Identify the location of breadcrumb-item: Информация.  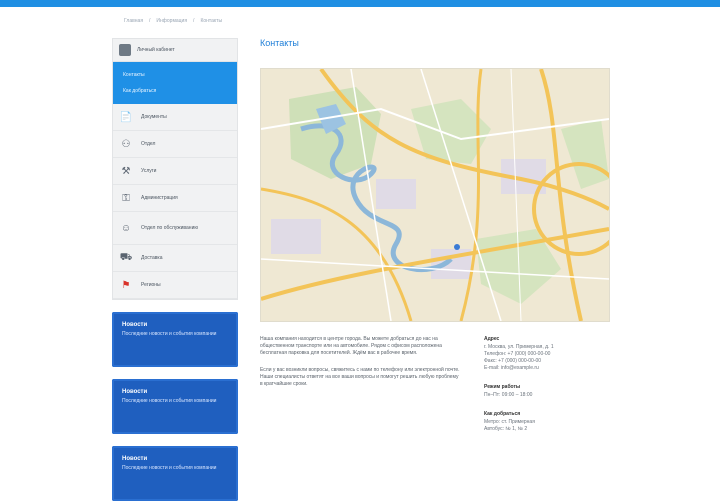
(171, 21).